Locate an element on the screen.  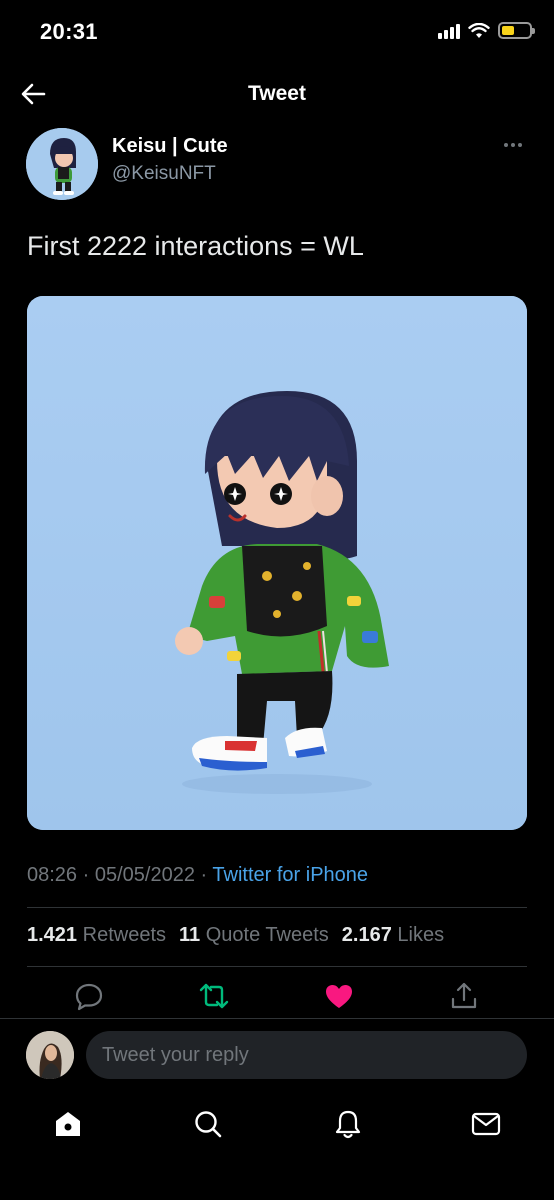
battery-icon is located at coordinates (516, 30).